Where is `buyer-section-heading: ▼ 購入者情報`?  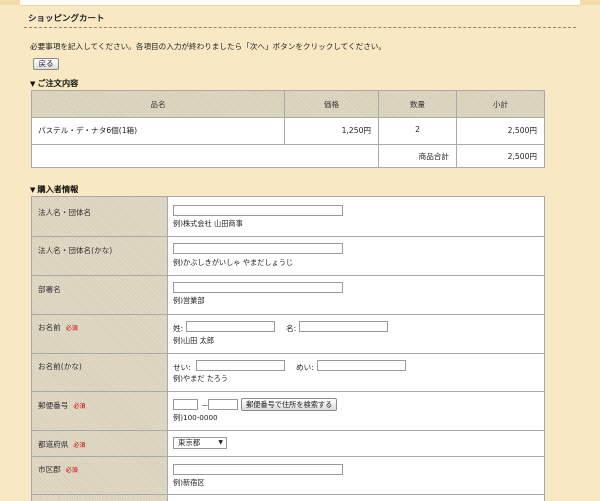 buyer-section-heading: ▼ 購入者情報 is located at coordinates (54, 189).